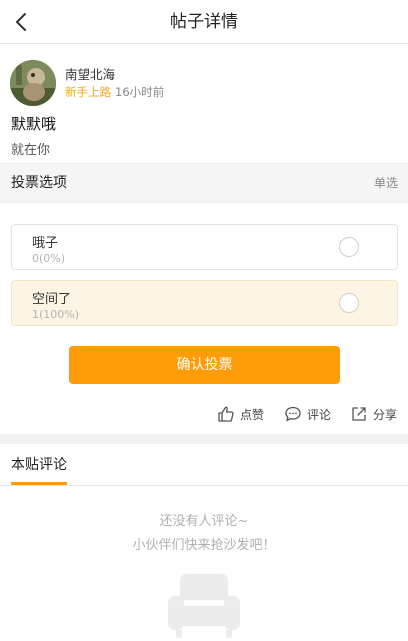 The width and height of the screenshot is (408, 641). What do you see at coordinates (204, 485) in the screenshot?
I see `tab-divider` at bounding box center [204, 485].